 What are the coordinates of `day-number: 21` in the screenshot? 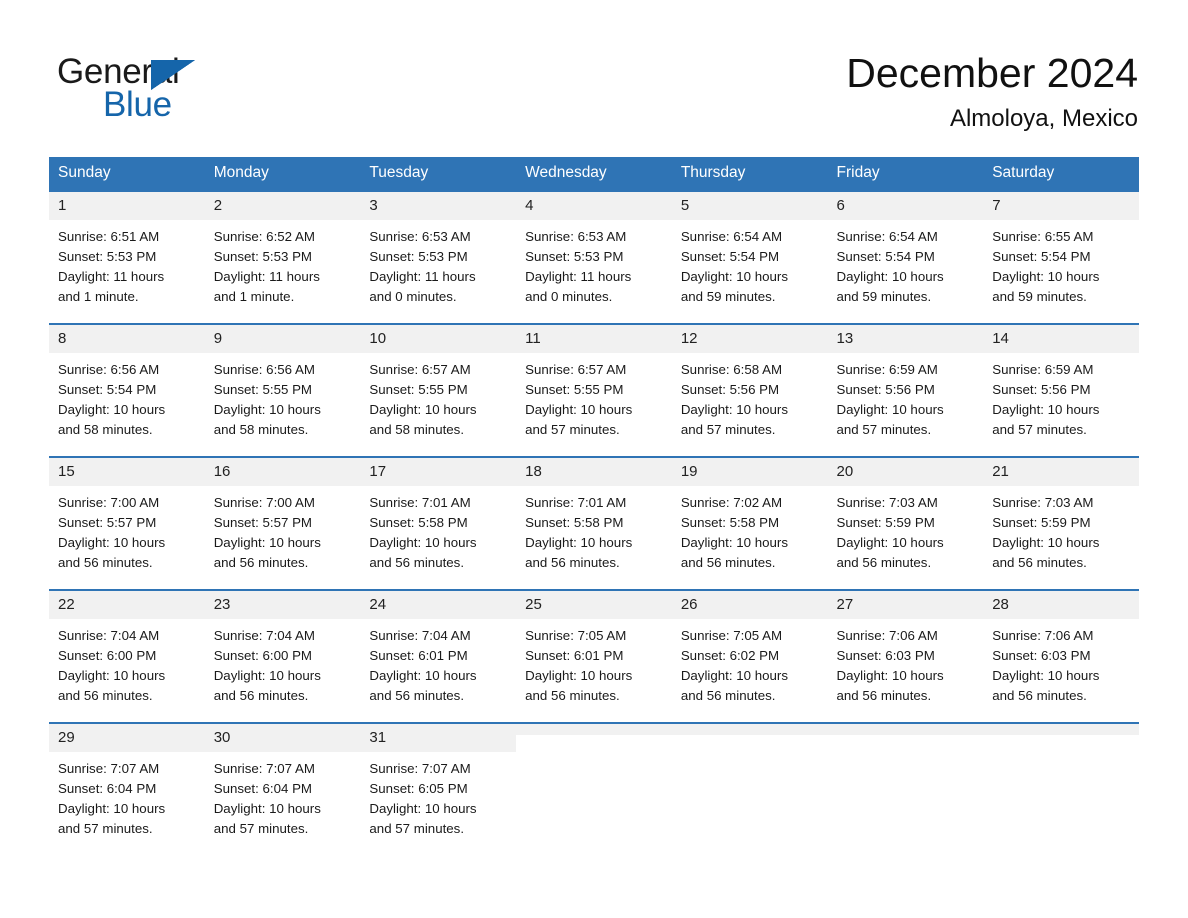 It's located at (1061, 472).